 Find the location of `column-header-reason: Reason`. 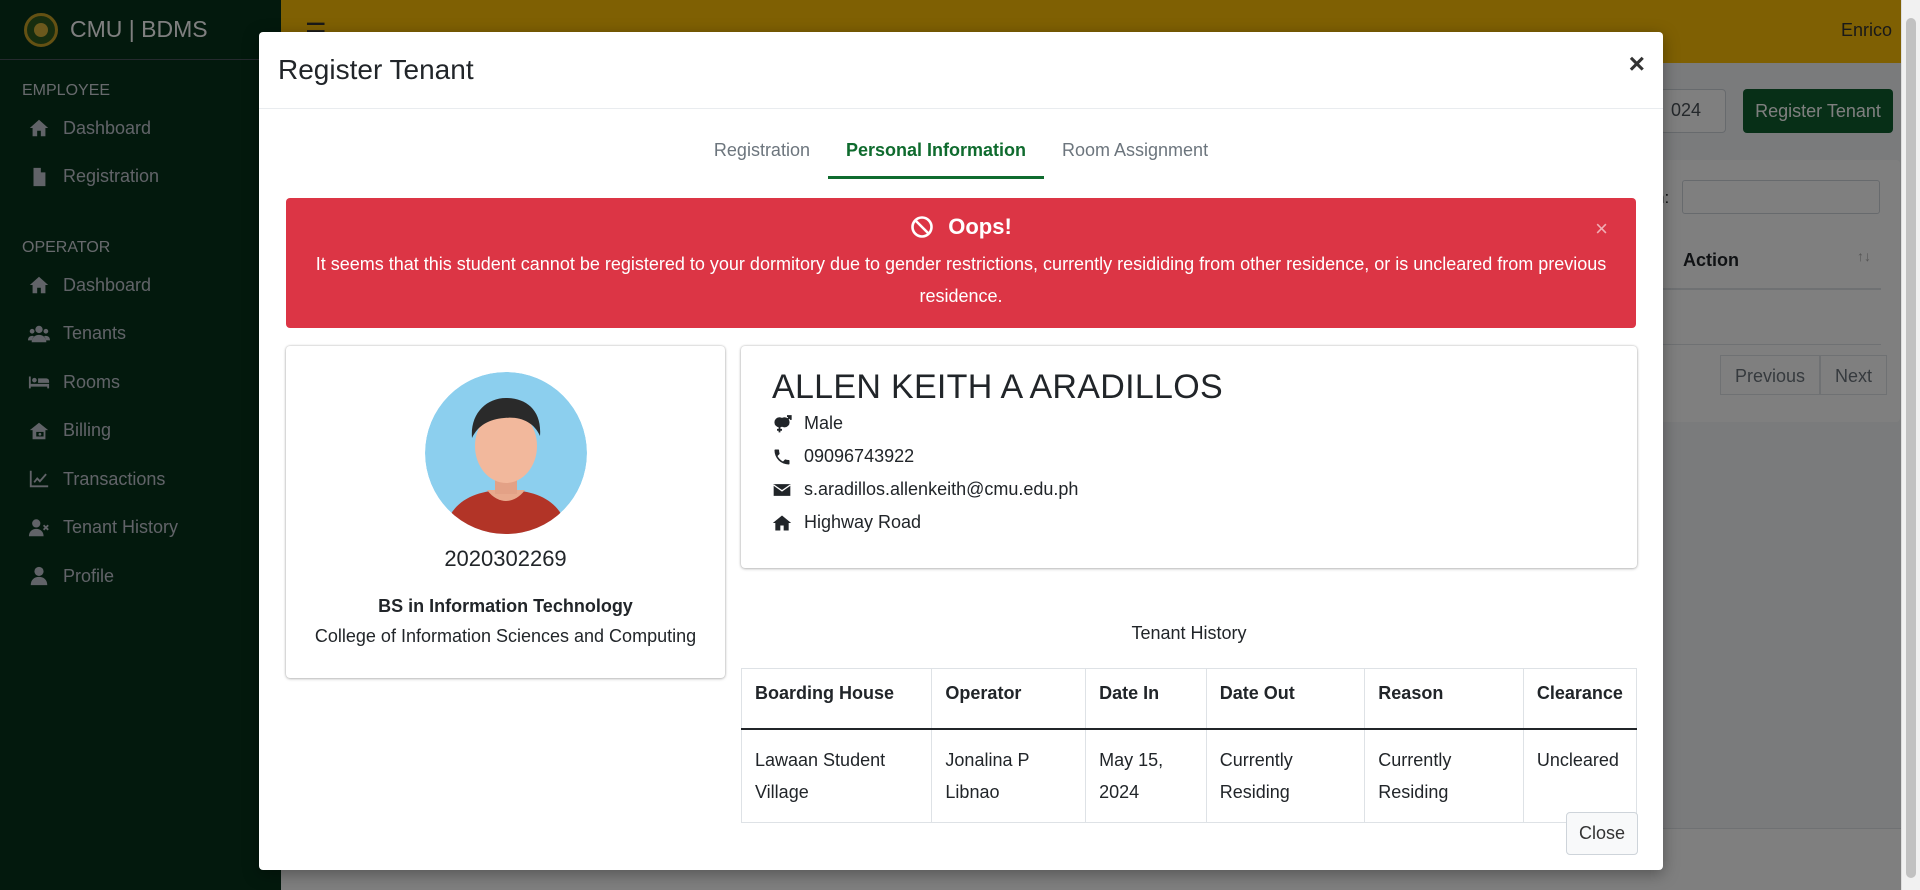

column-header-reason: Reason is located at coordinates (1444, 699).